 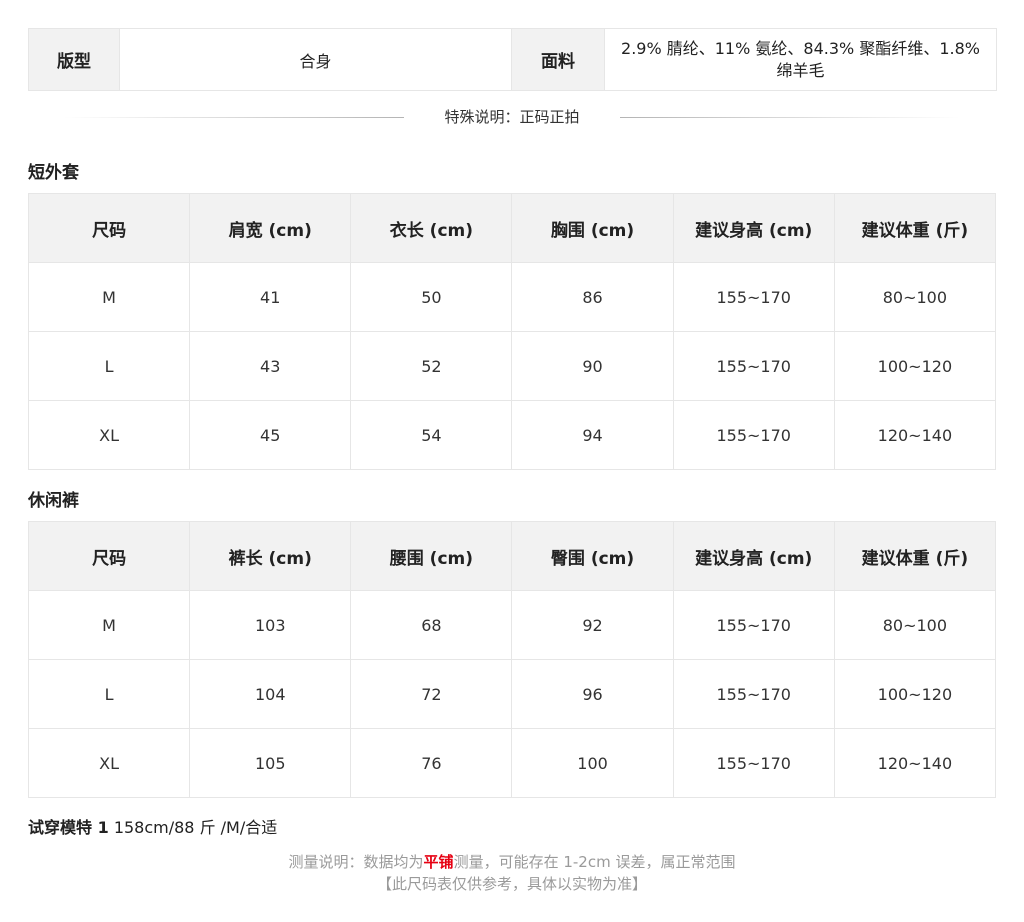 I want to click on column-header: 腰围 (cm), so click(x=431, y=556).